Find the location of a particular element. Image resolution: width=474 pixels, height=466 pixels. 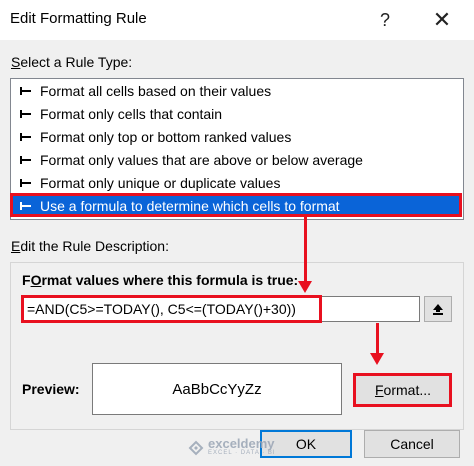

rule-item-cells-that-contain: Format only cells that contain is located at coordinates (236, 114).